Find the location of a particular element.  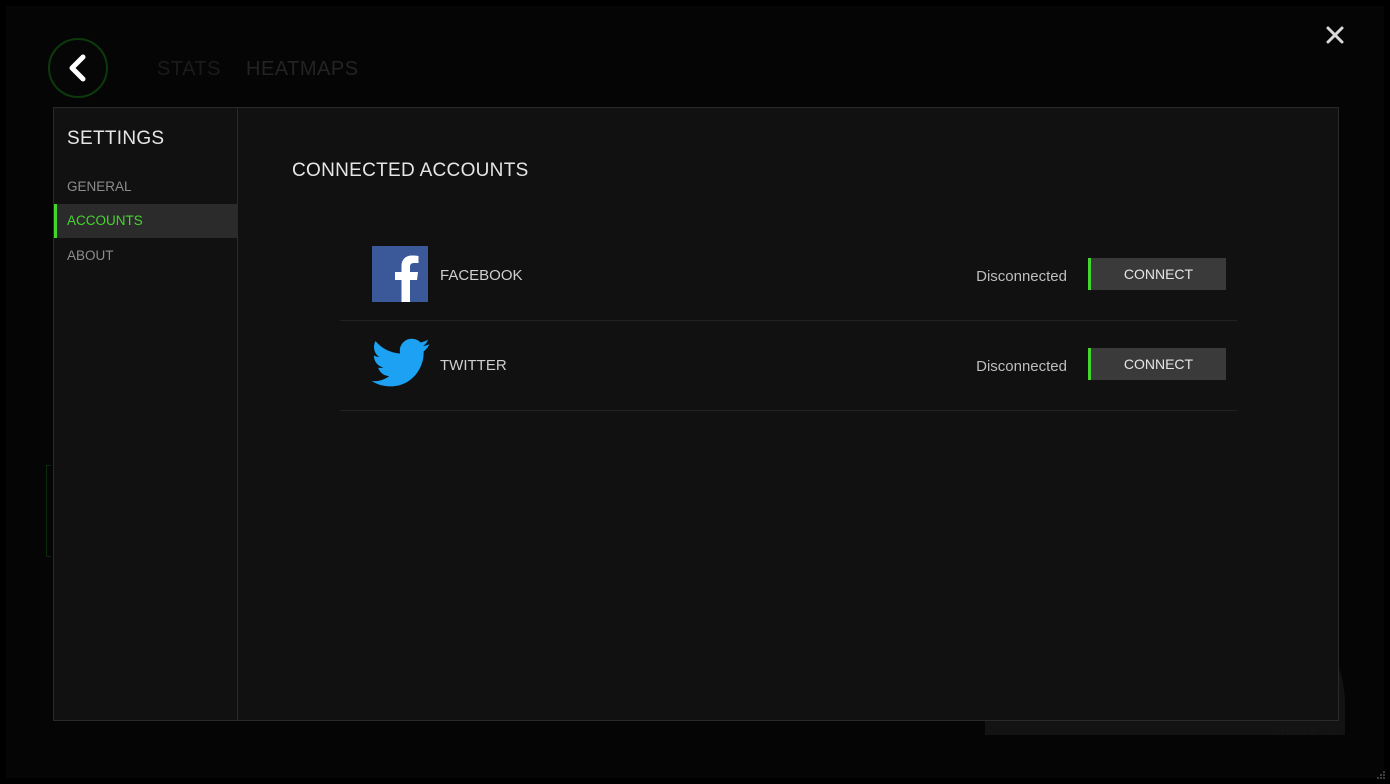

connect-button-twitter: CONNECT is located at coordinates (1157, 364).